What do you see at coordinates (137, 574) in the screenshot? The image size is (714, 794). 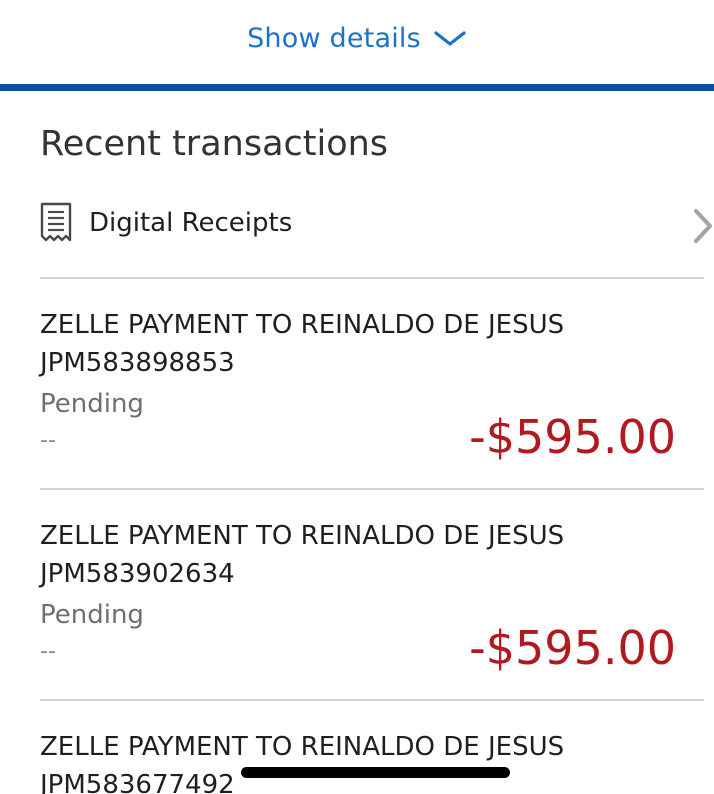 I see `transaction-reference: JPM583902634` at bounding box center [137, 574].